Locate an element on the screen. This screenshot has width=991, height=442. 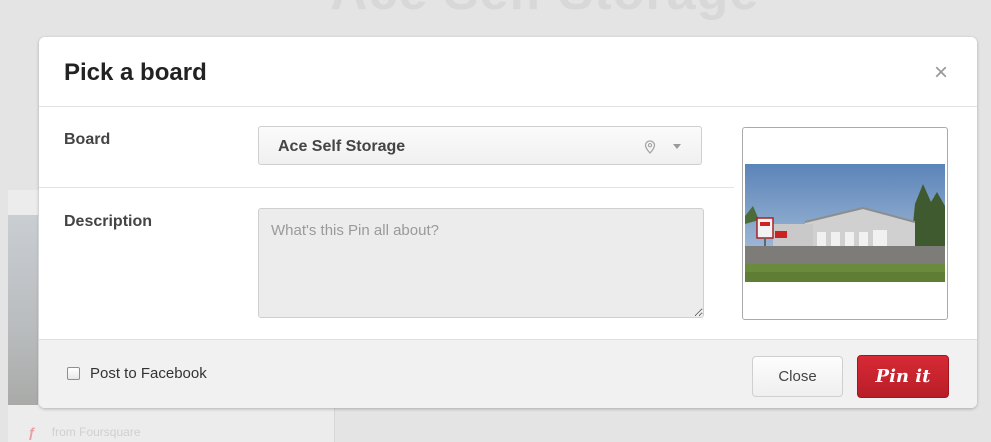
close-button: Close is located at coordinates (797, 376).